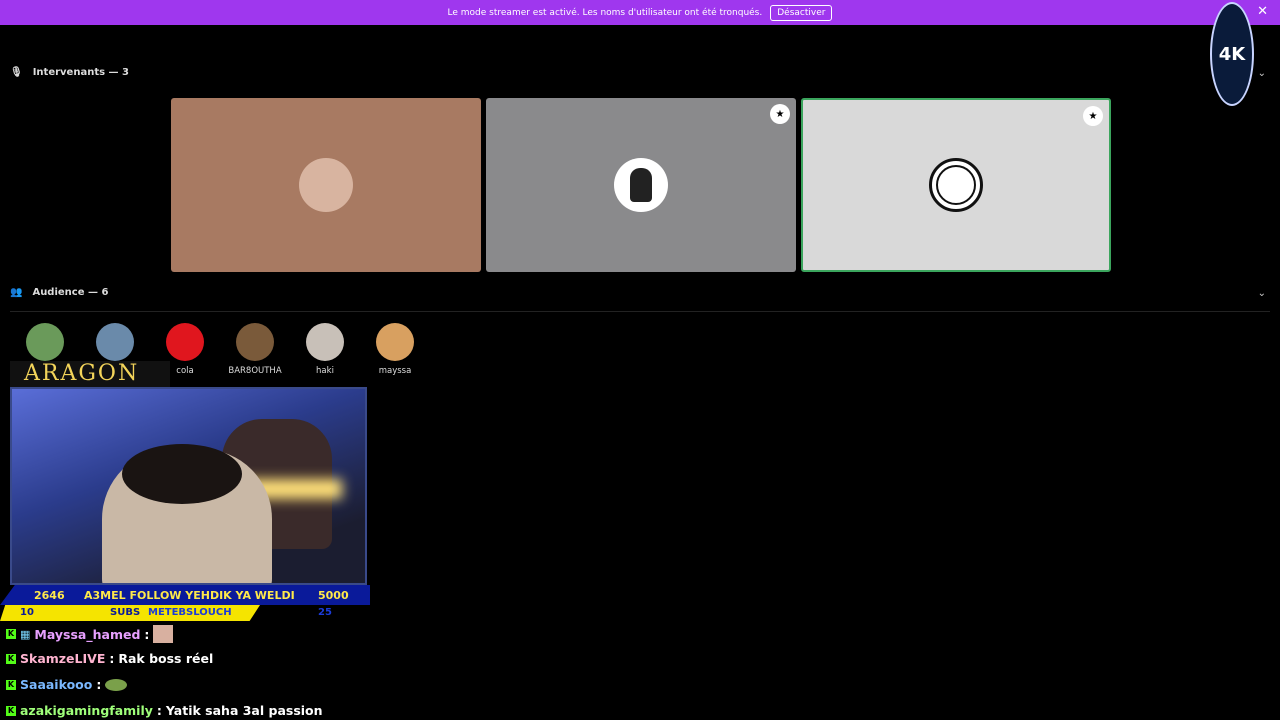  I want to click on audience-title: Audience — 6, so click(70, 292).